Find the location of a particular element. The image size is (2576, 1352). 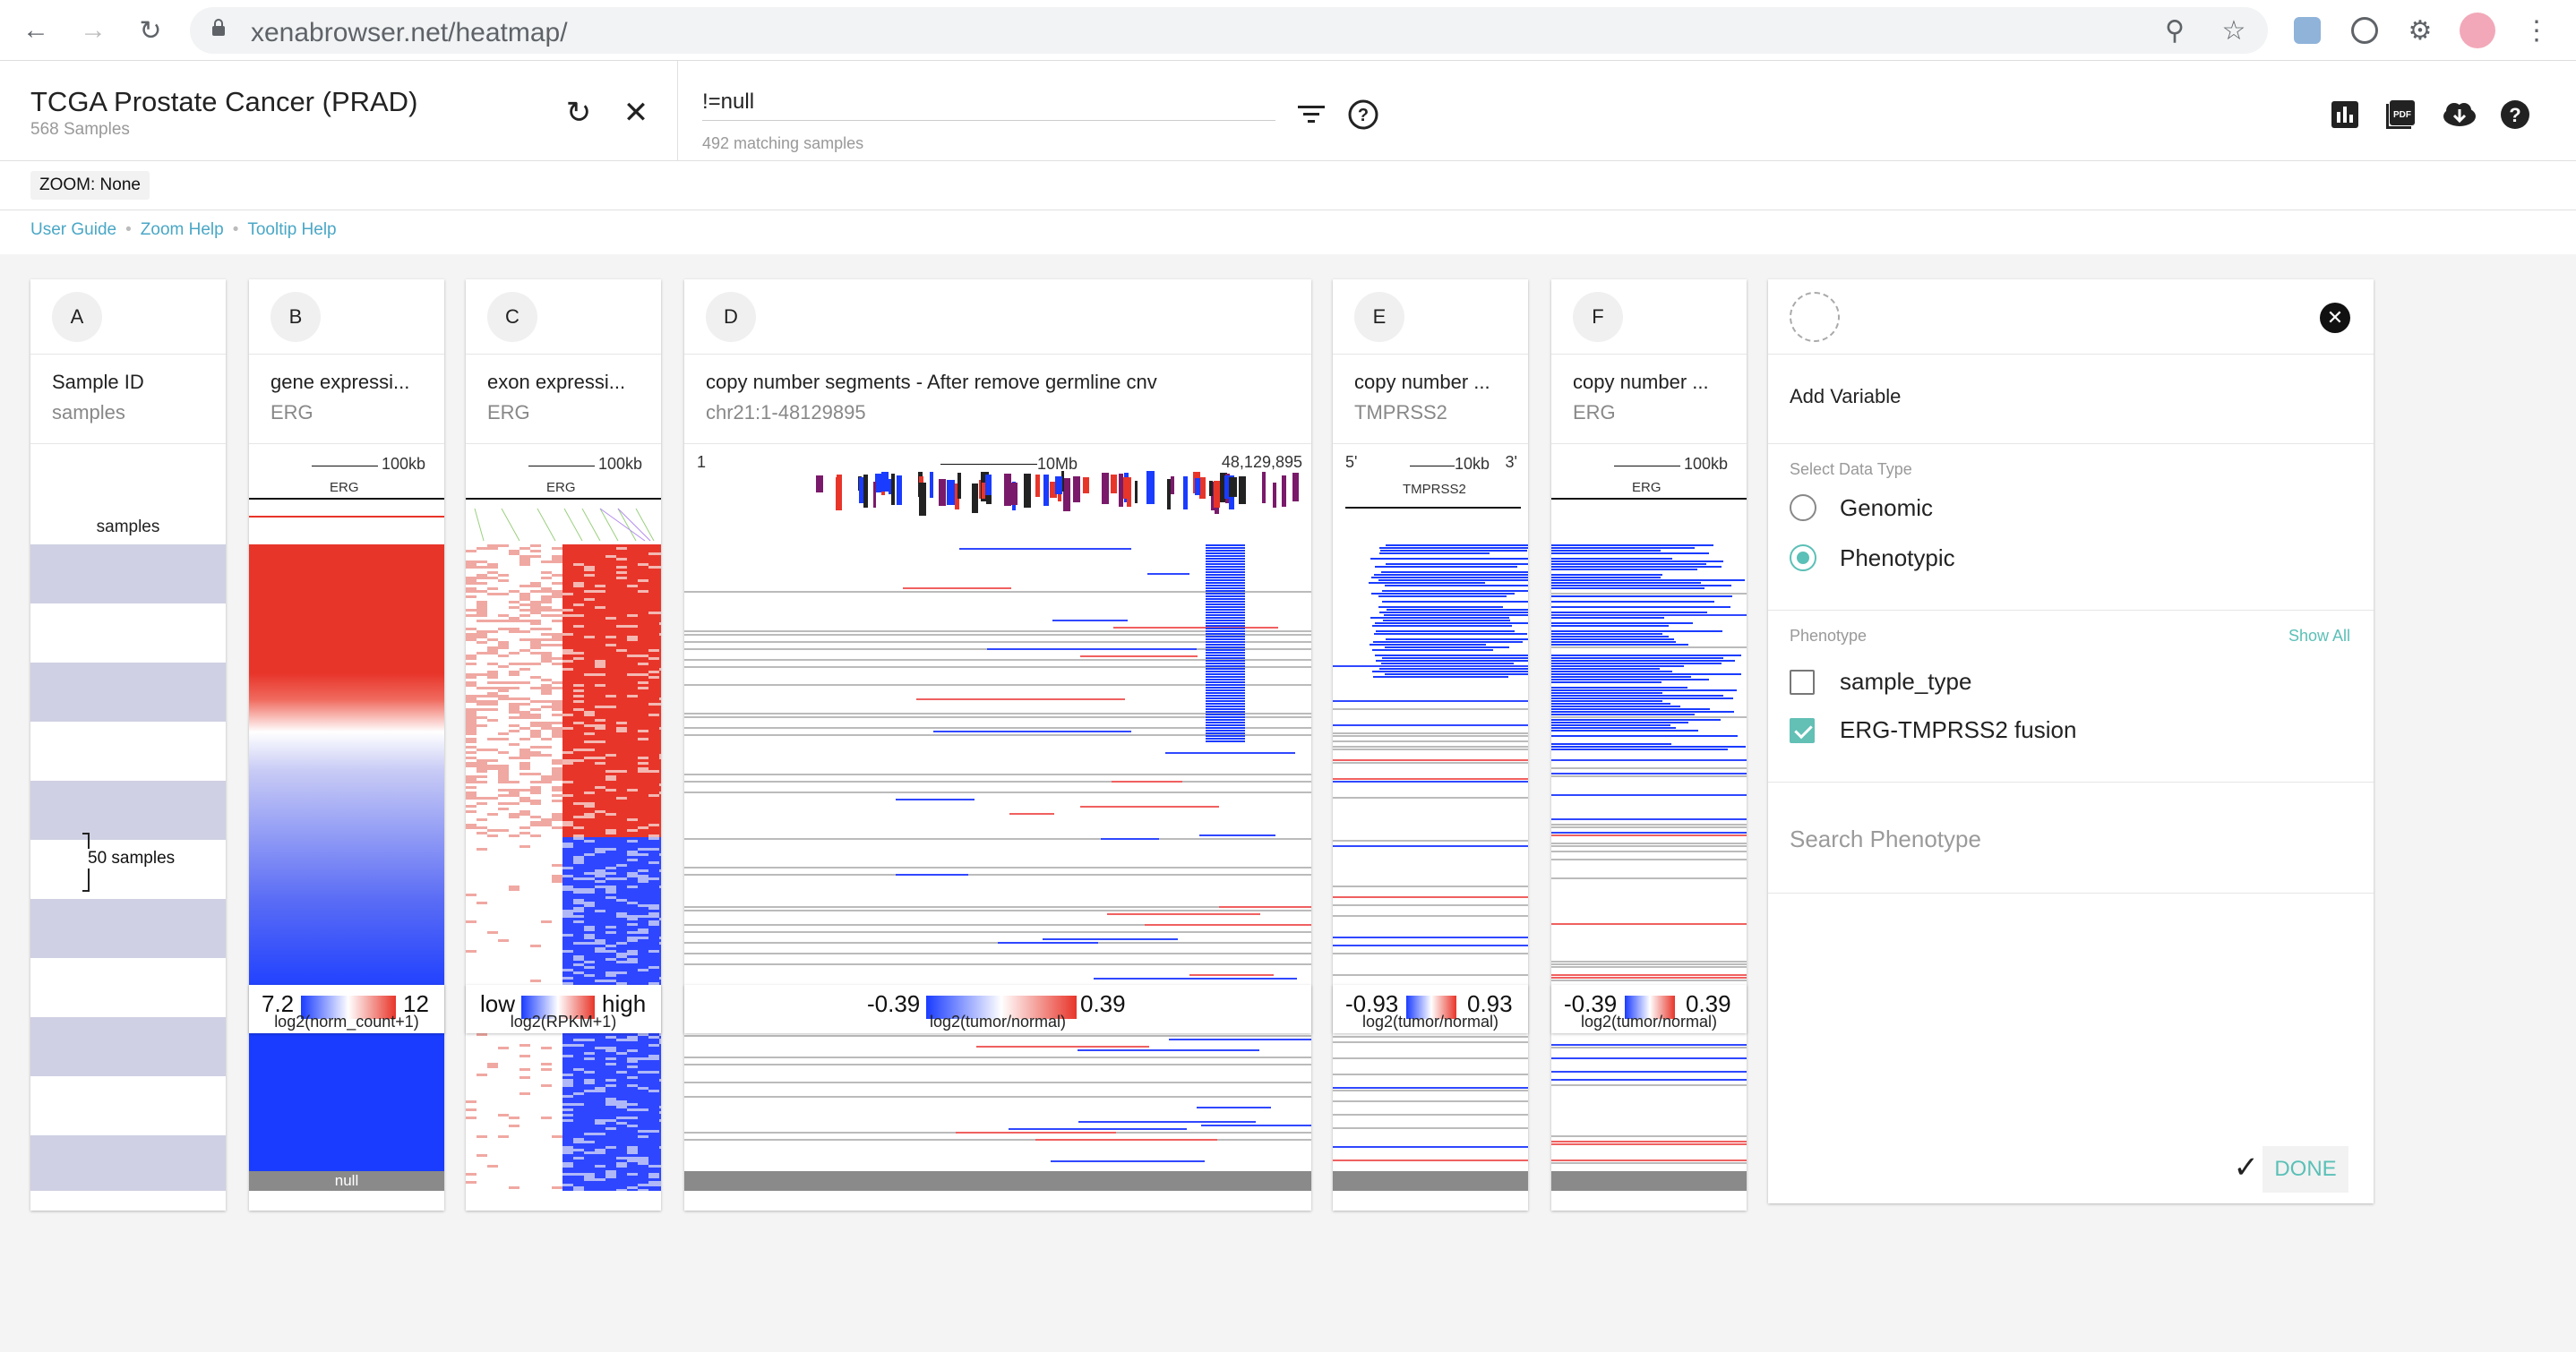

erg-tmprss2-checkbox is located at coordinates (1802, 730).